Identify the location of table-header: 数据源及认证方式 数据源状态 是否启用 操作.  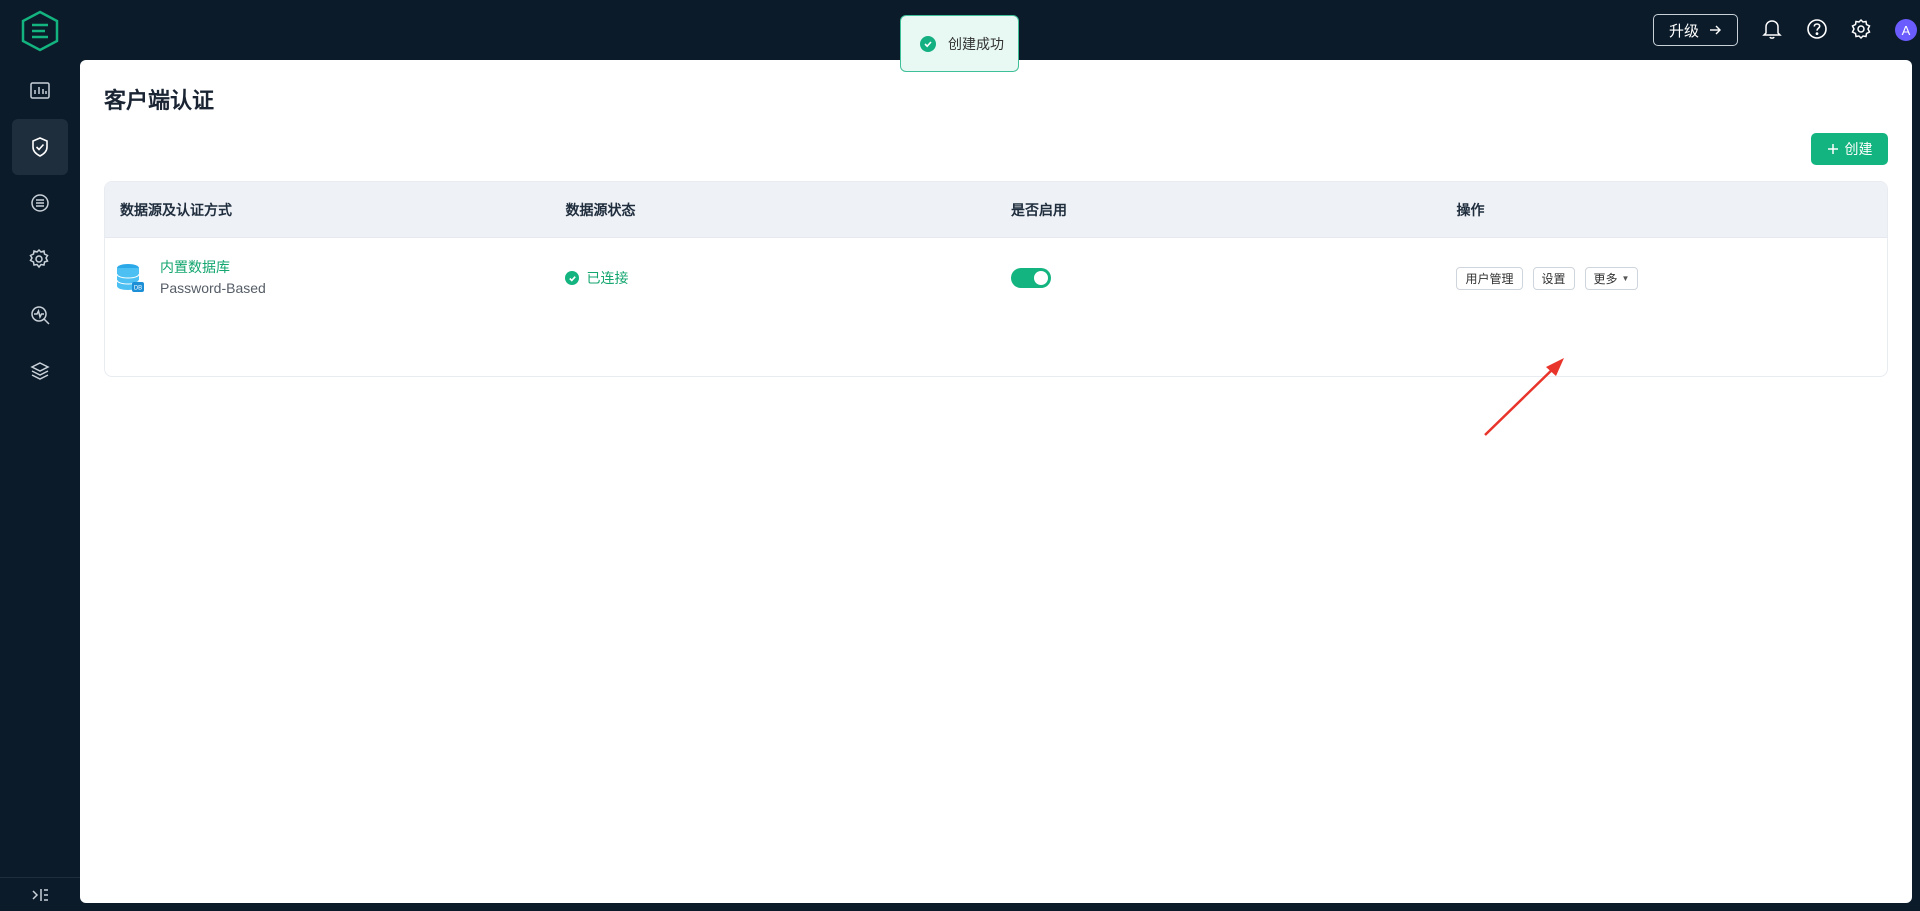
(996, 210).